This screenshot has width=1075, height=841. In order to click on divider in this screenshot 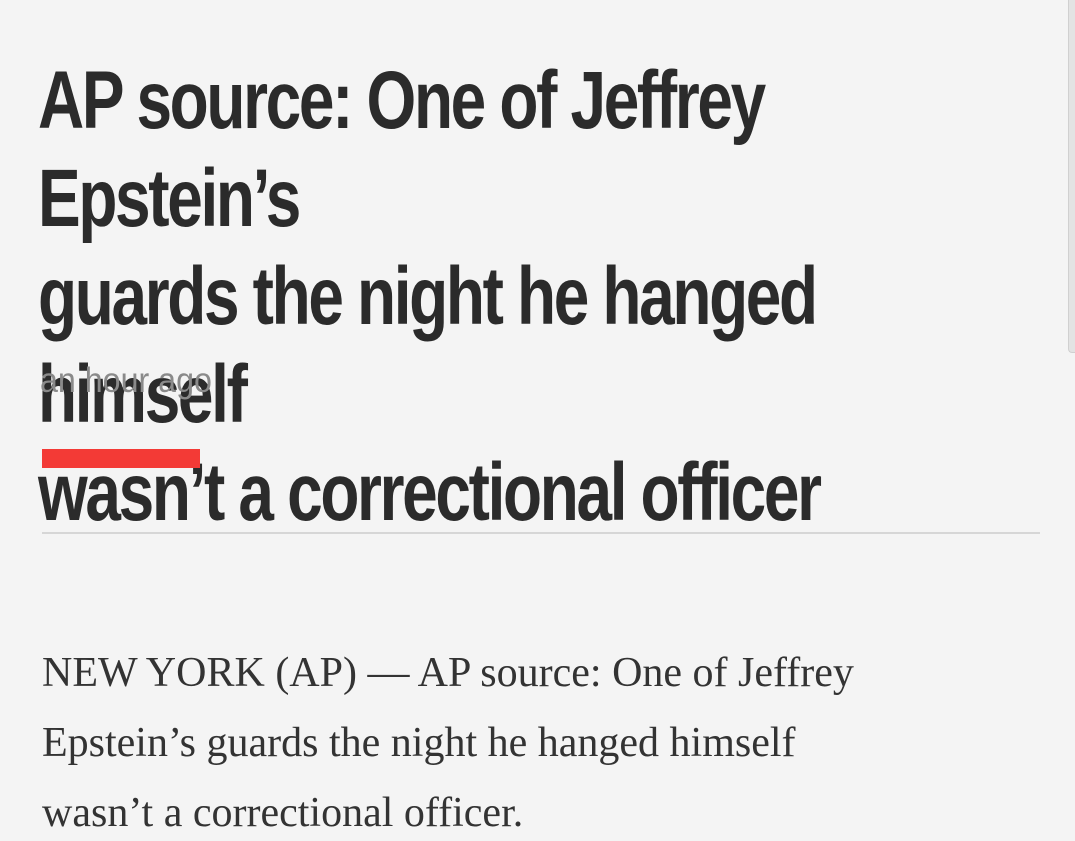, I will do `click(541, 533)`.